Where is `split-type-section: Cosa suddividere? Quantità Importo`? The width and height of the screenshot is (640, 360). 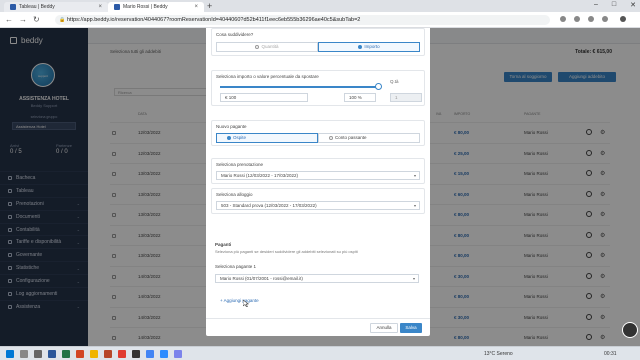 split-type-section: Cosa suddividere? Quantità Importo is located at coordinates (318, 42).